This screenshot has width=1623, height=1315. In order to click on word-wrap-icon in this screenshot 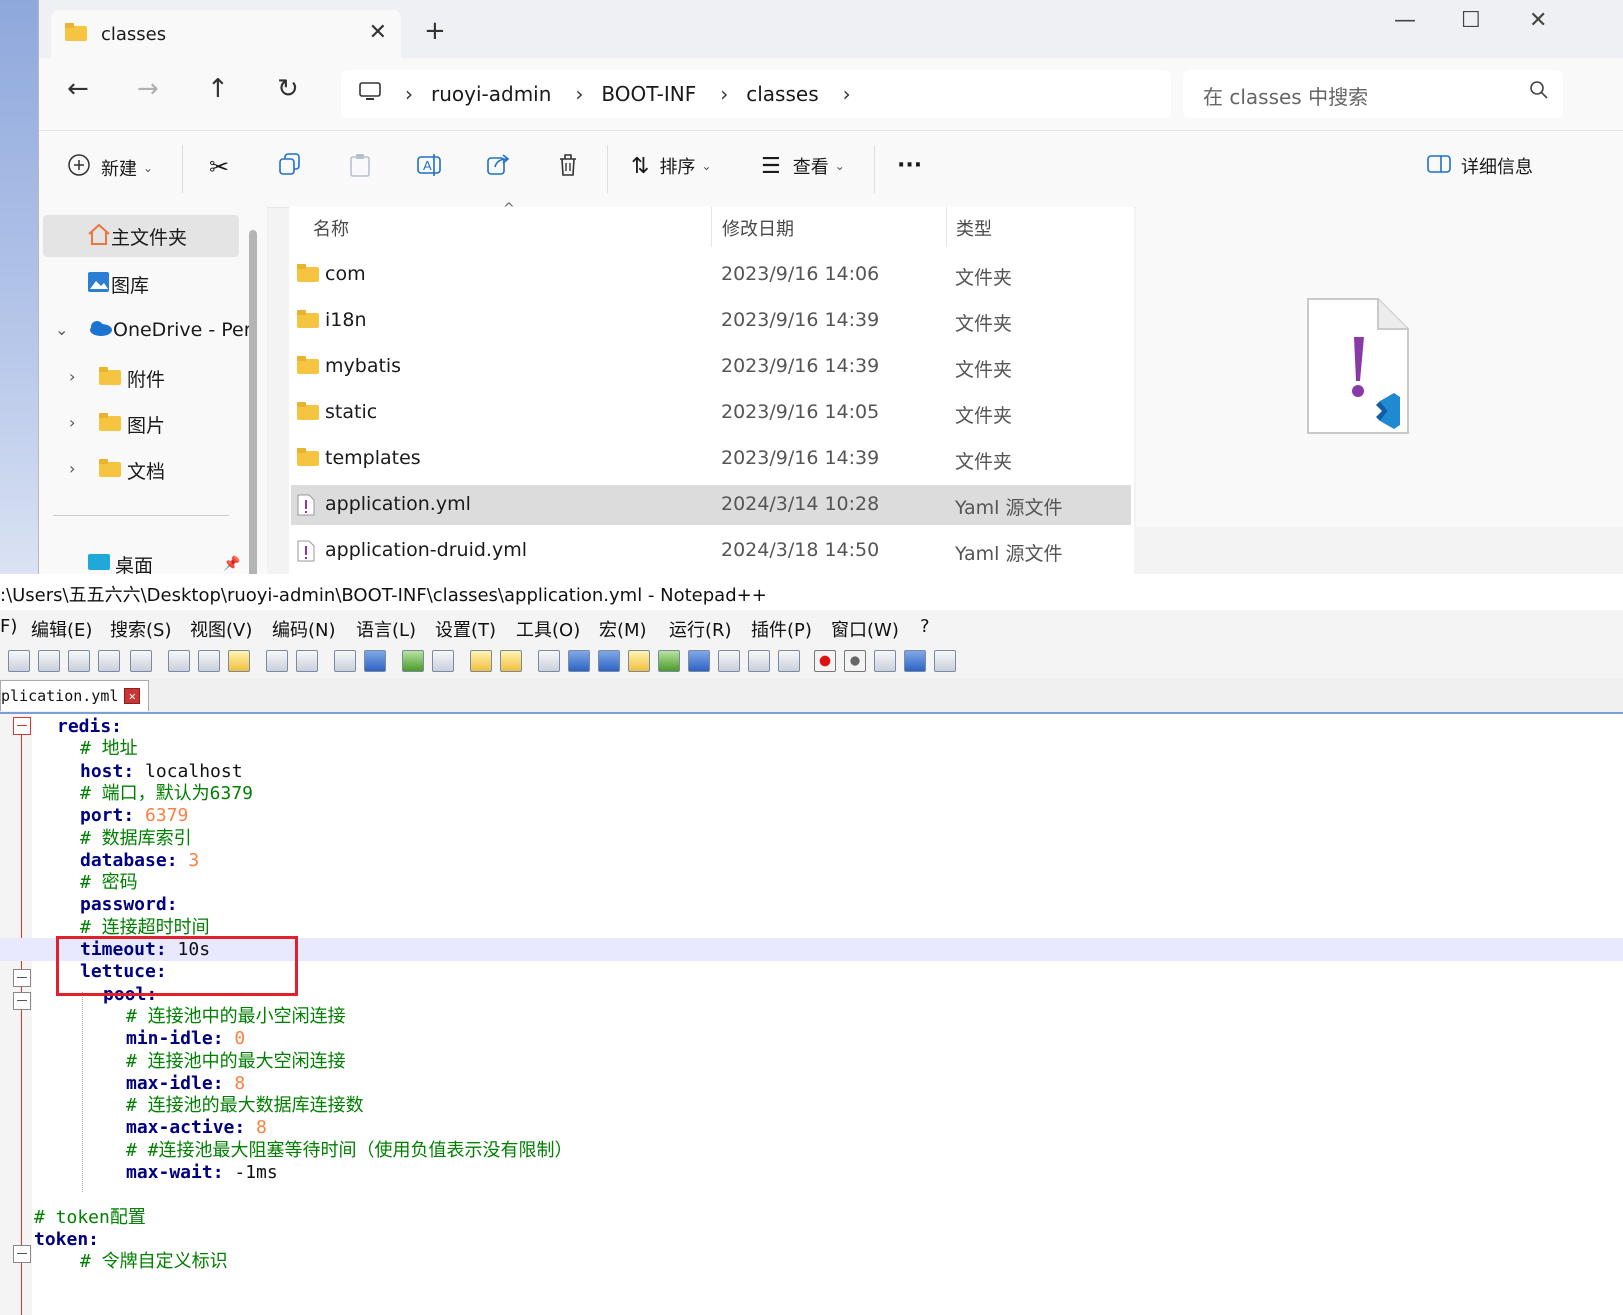, I will do `click(549, 661)`.